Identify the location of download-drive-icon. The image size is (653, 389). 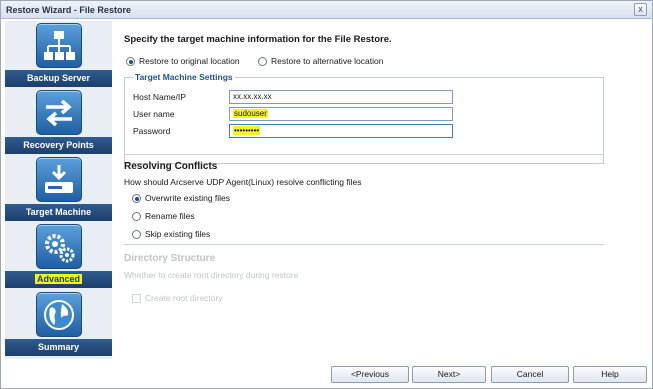
(59, 179).